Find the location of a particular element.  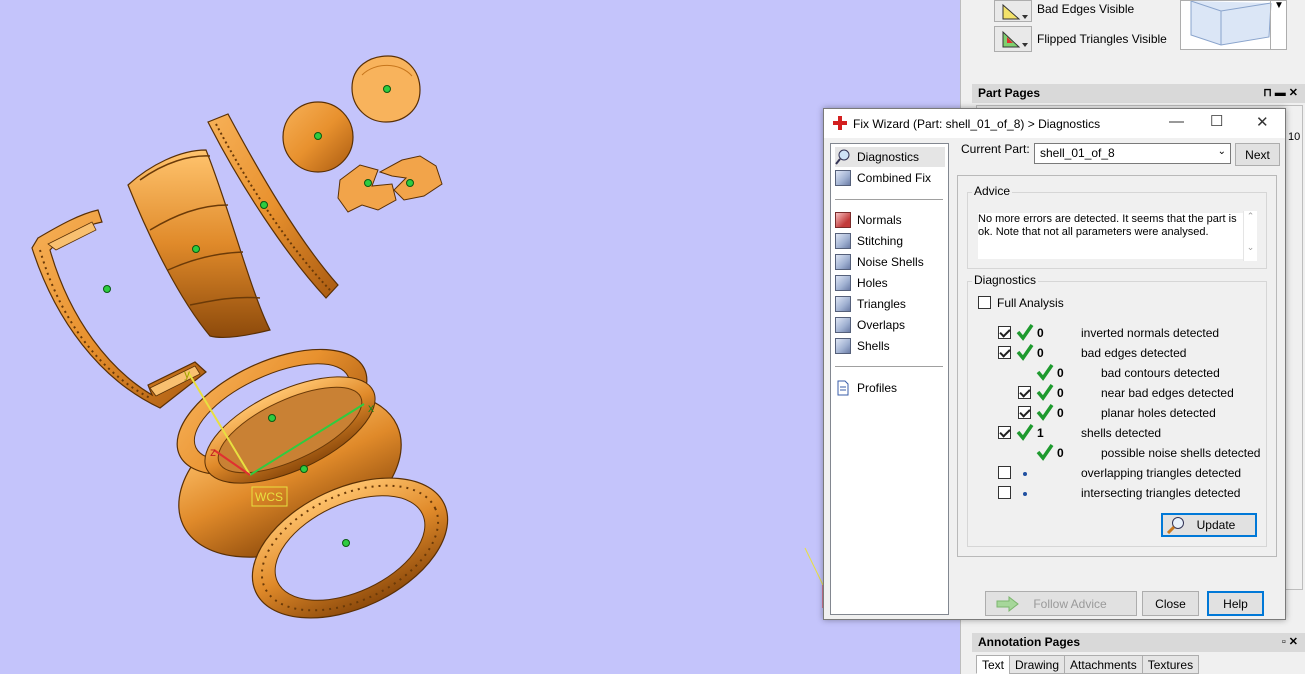

near-bad-edges-count: 0 is located at coordinates (1060, 393).